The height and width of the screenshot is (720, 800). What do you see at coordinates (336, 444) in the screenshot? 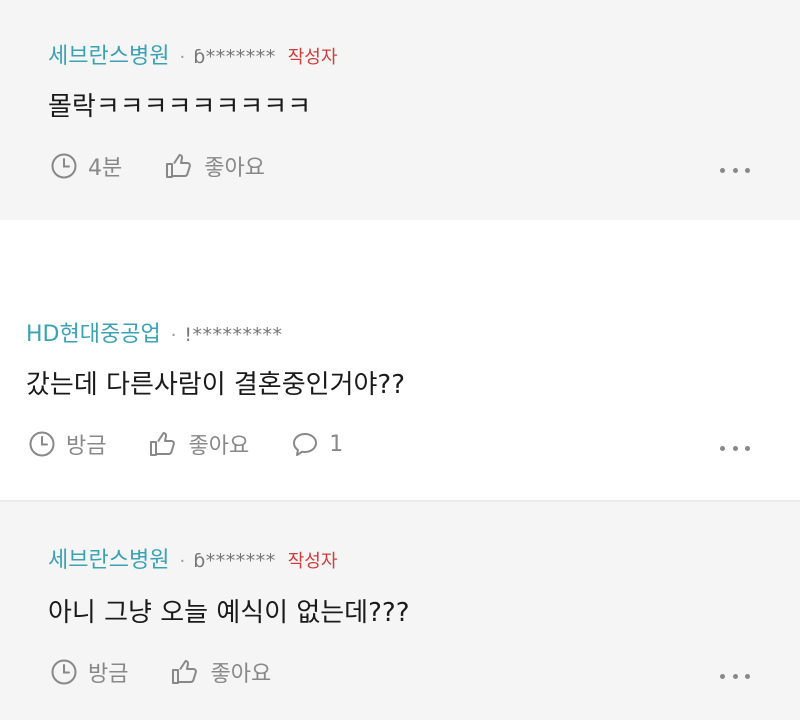
I see `reply-count: 1` at bounding box center [336, 444].